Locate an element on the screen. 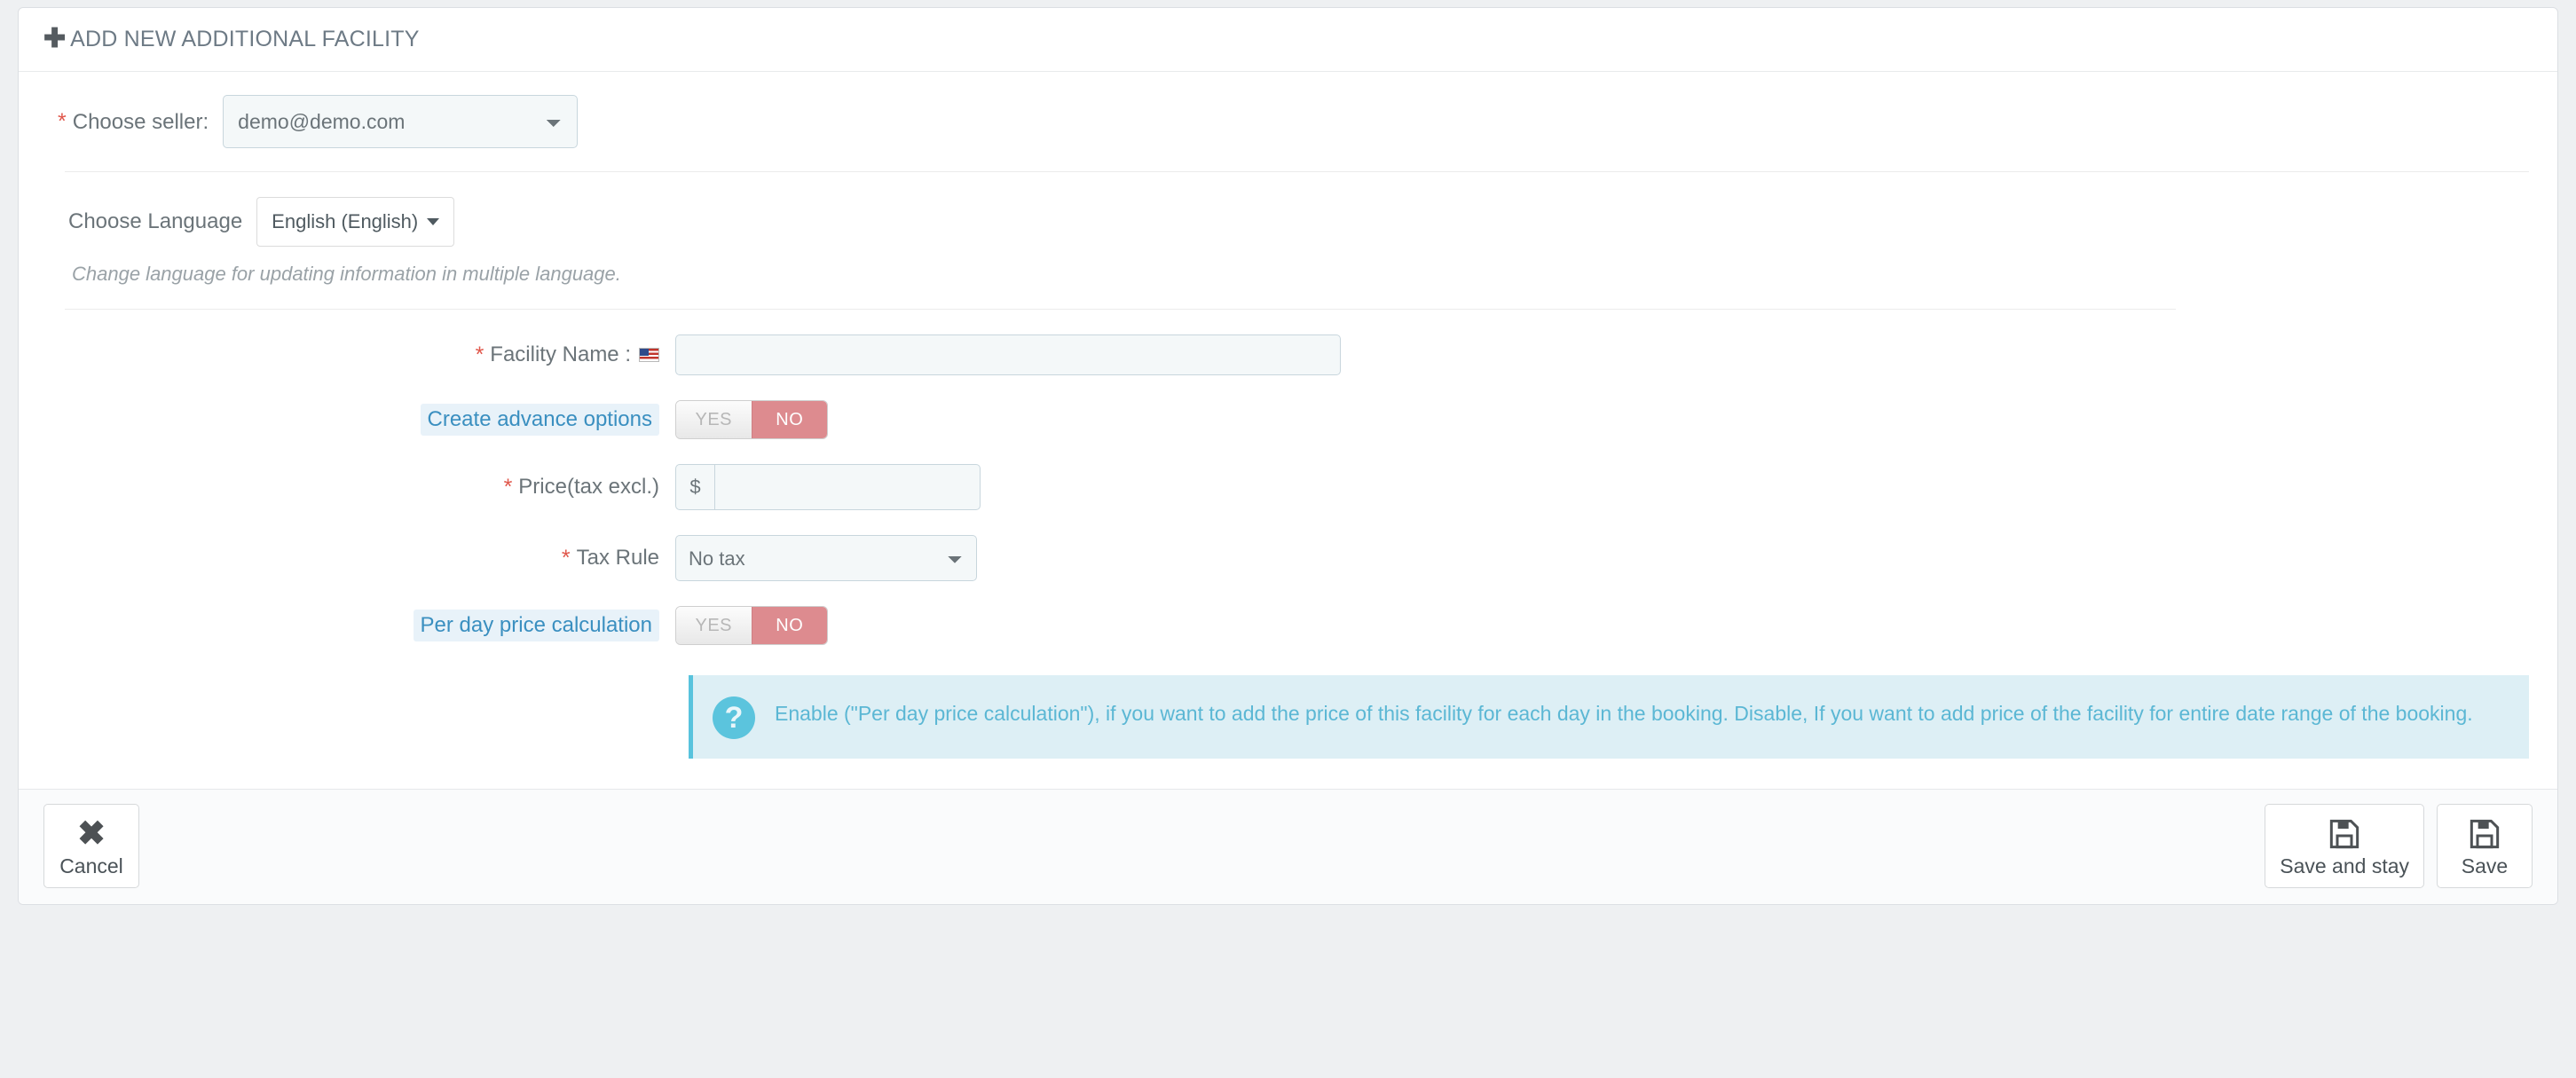 The image size is (2576, 1078). page-title: ADD NEW ADDITIONAL FACILITY is located at coordinates (245, 39).